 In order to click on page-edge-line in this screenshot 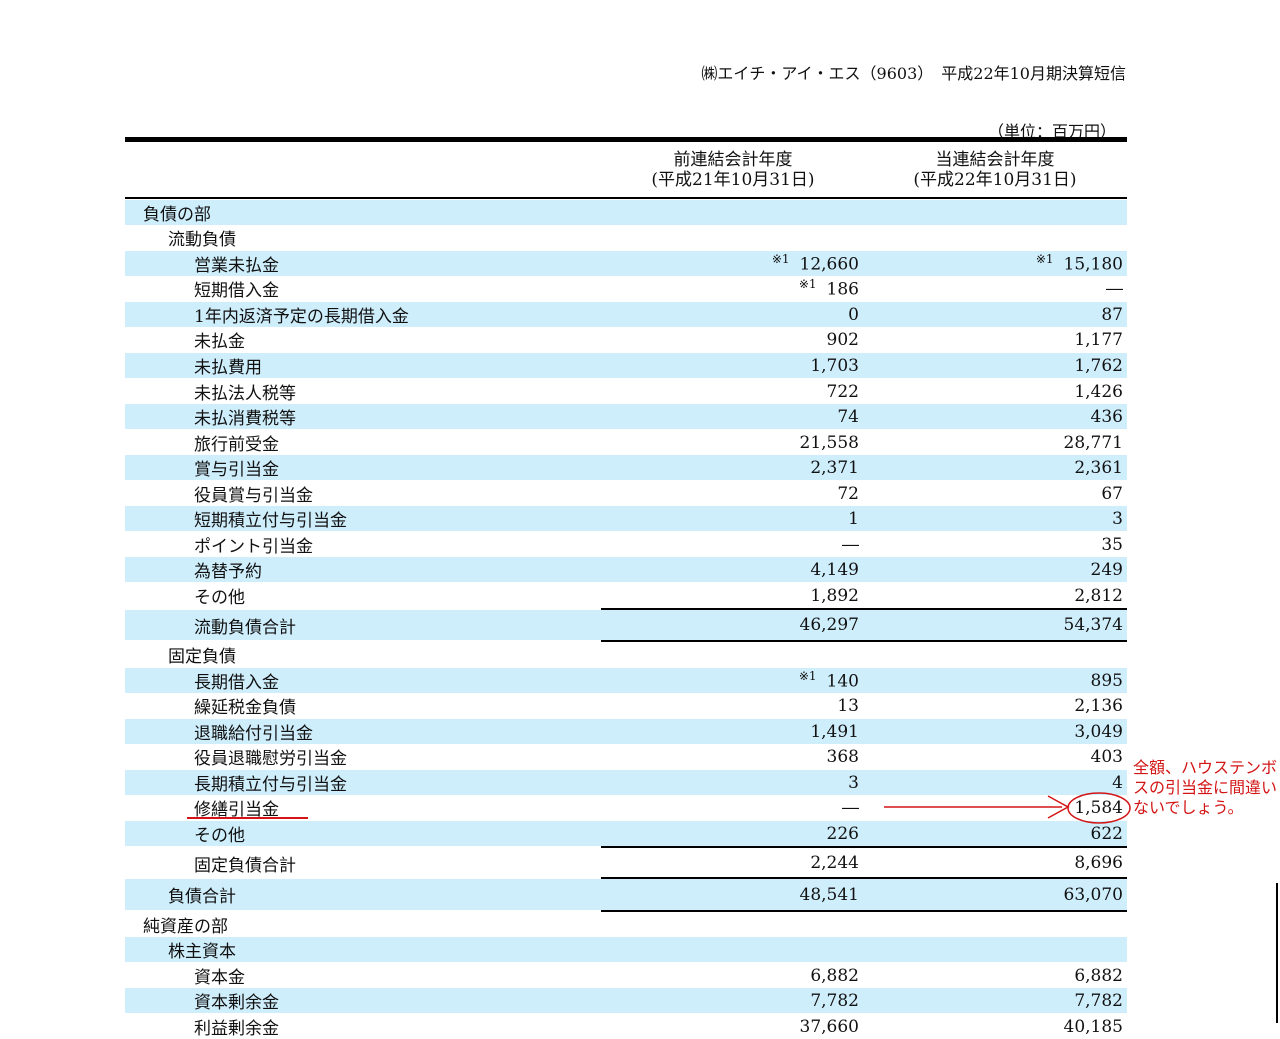, I will do `click(1277, 953)`.